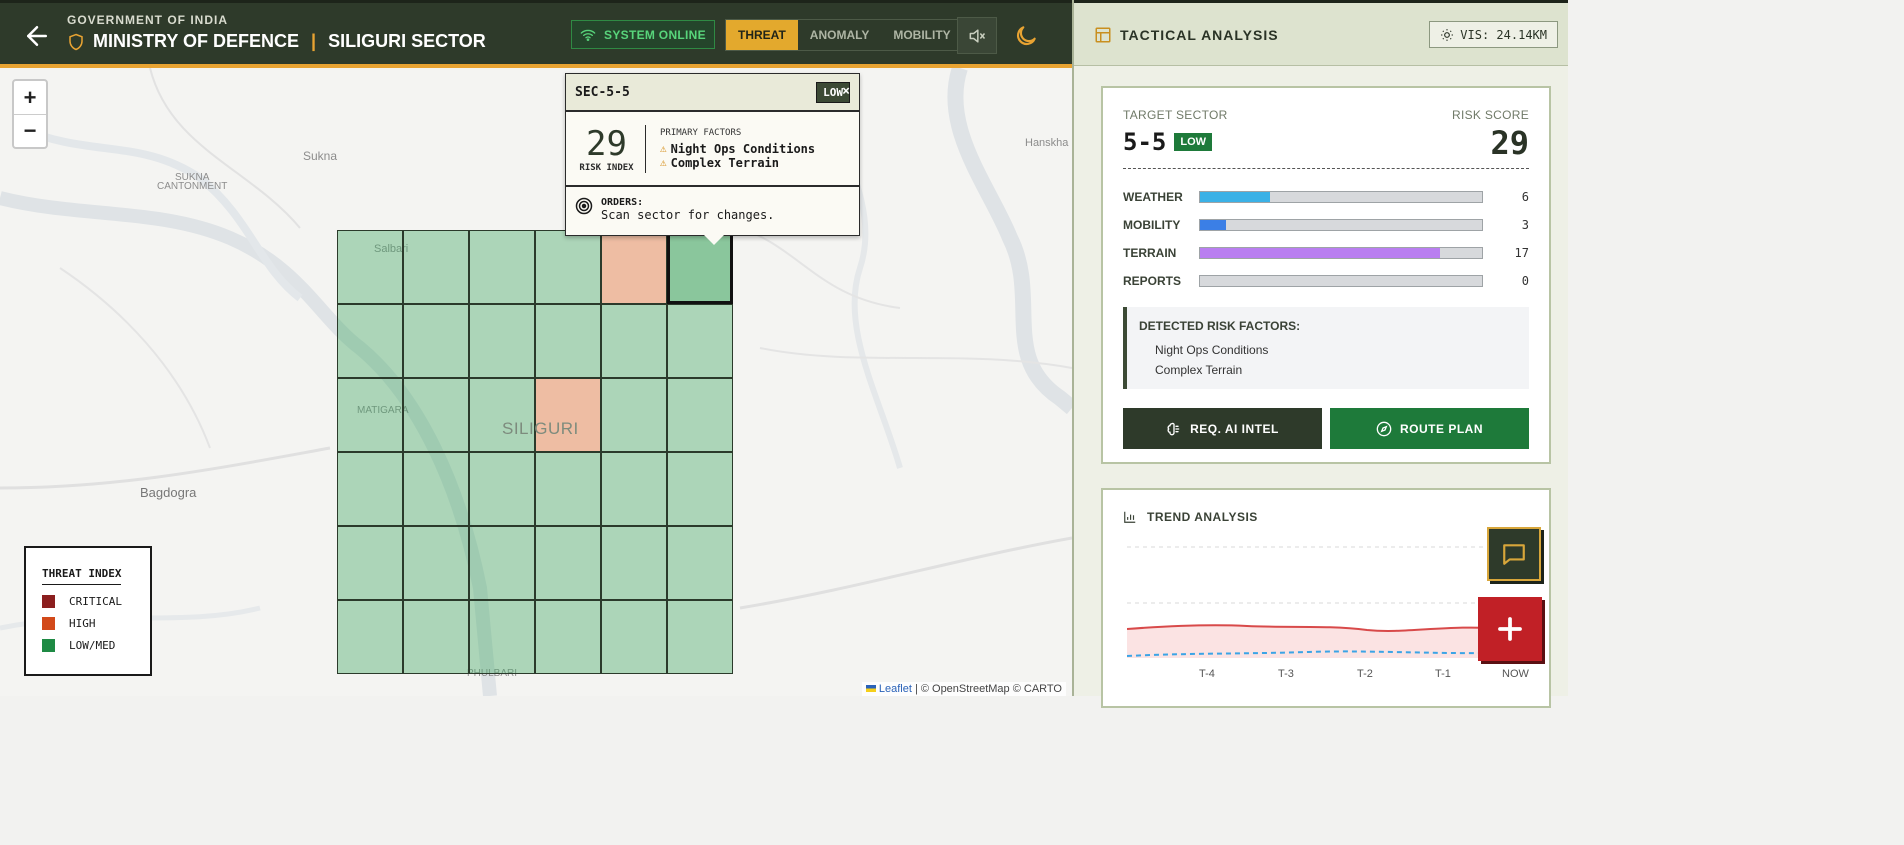 The image size is (1904, 845). What do you see at coordinates (1317, 641) in the screenshot?
I see `trend-area` at bounding box center [1317, 641].